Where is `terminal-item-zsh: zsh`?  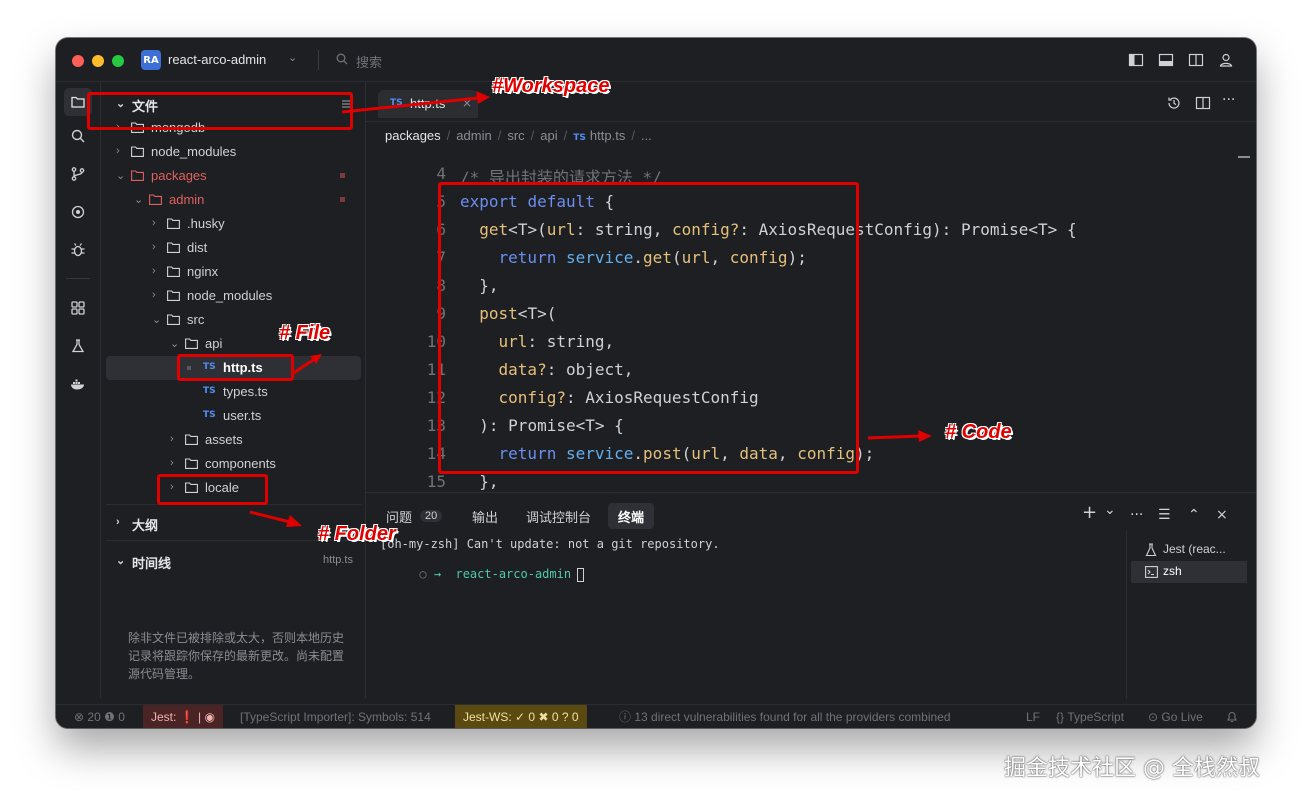
terminal-item-zsh: zsh is located at coordinates (1189, 572).